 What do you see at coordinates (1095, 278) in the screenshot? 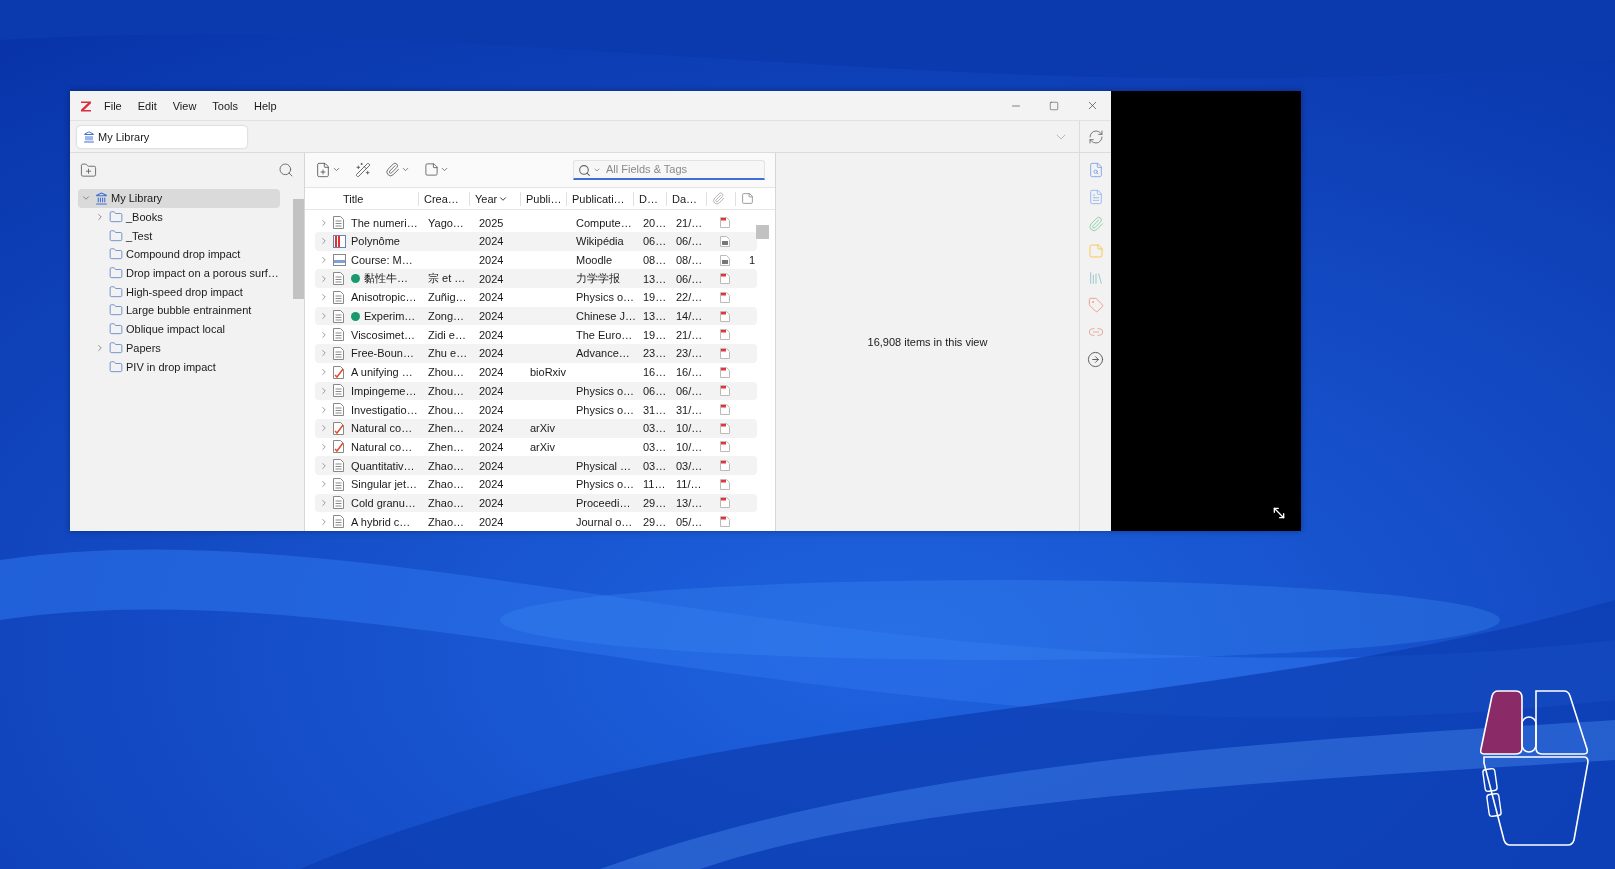
I see `libraries-icon` at bounding box center [1095, 278].